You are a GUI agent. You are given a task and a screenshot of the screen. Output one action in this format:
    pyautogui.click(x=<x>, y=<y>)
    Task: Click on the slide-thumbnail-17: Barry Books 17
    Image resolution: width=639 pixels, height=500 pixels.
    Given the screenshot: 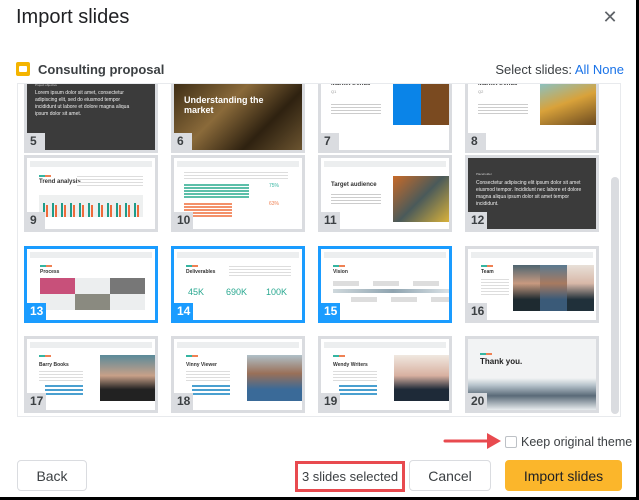 What is the action you would take?
    pyautogui.click(x=91, y=374)
    